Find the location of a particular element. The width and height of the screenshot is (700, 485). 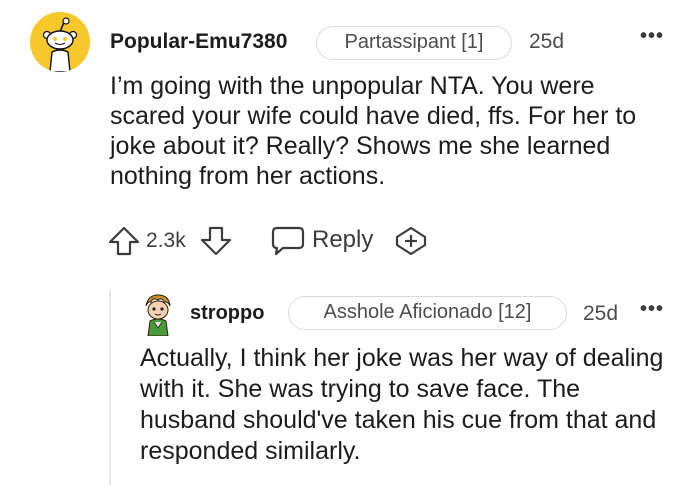

vote-count: 2.3k is located at coordinates (166, 240).